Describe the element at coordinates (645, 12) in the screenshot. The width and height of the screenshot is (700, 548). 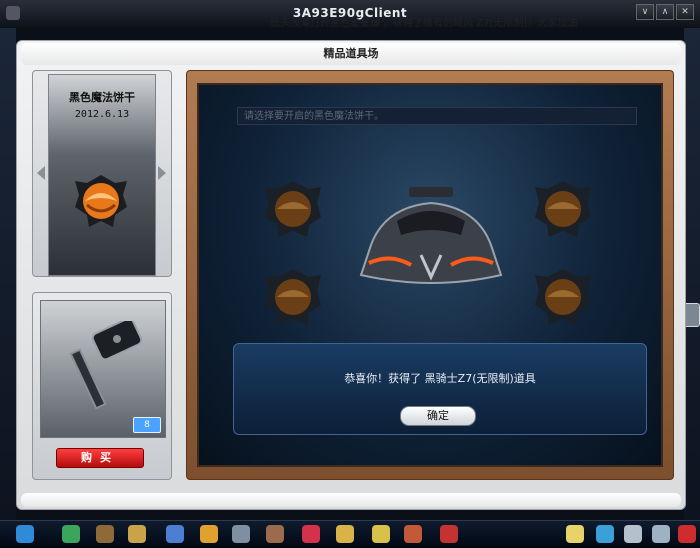
I see `minimize-button: ∨` at that location.